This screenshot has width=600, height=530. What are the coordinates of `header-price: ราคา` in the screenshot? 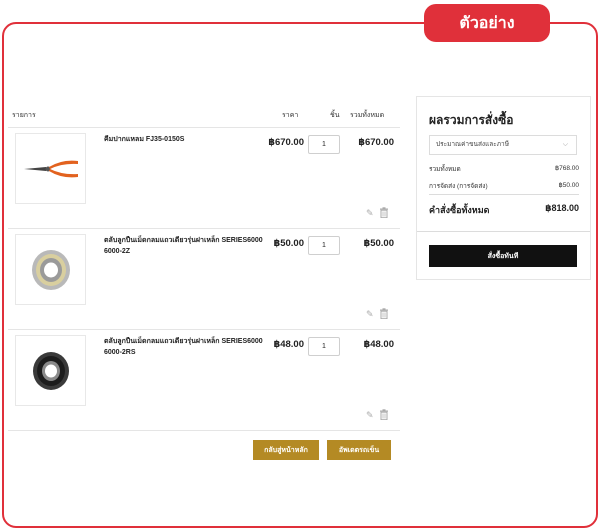 It's located at (290, 115).